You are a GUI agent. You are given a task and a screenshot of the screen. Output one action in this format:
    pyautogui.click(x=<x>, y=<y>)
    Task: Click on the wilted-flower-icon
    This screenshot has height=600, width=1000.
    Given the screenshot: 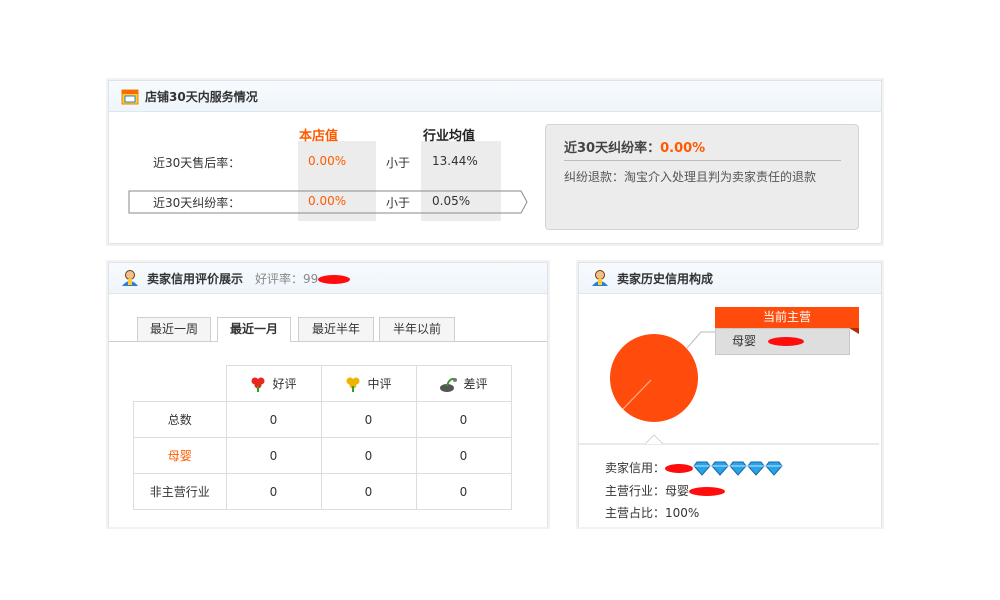 What is the action you would take?
    pyautogui.click(x=449, y=385)
    